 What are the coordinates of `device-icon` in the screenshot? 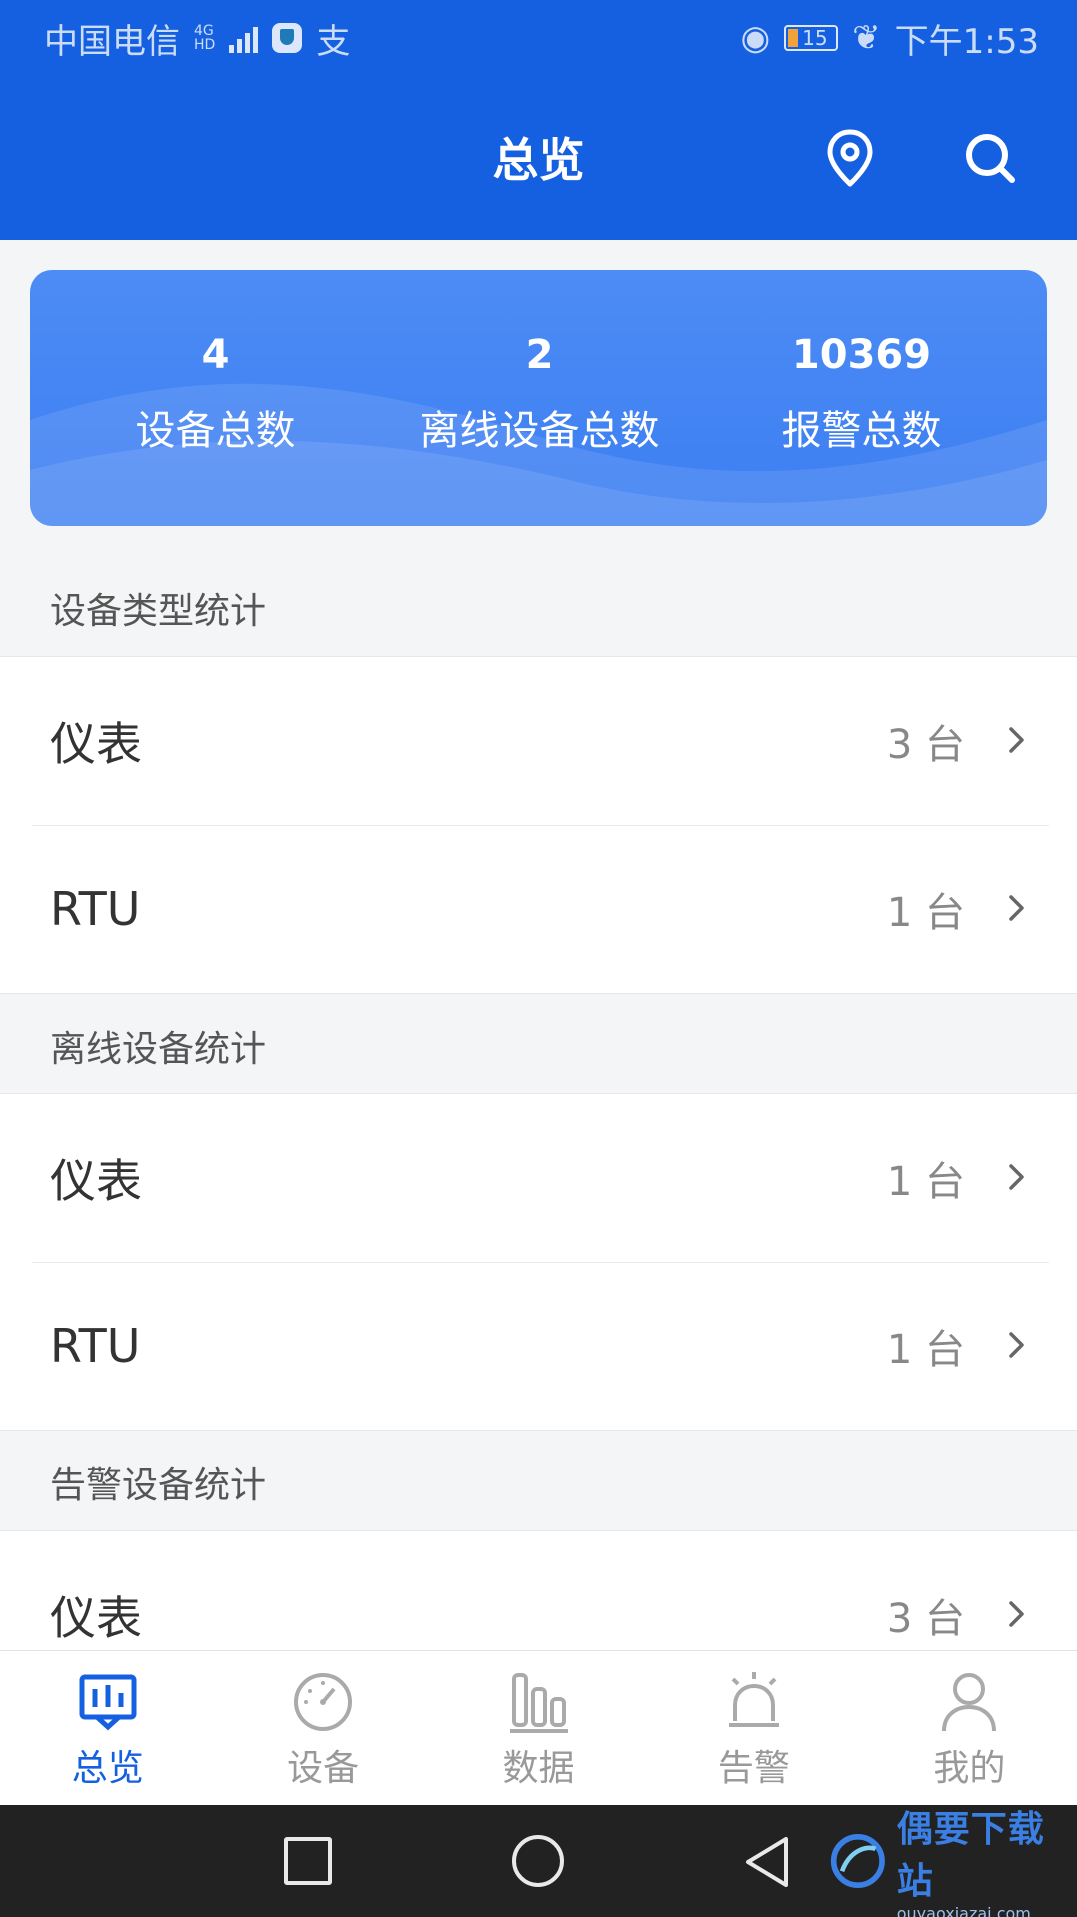 It's located at (323, 1702).